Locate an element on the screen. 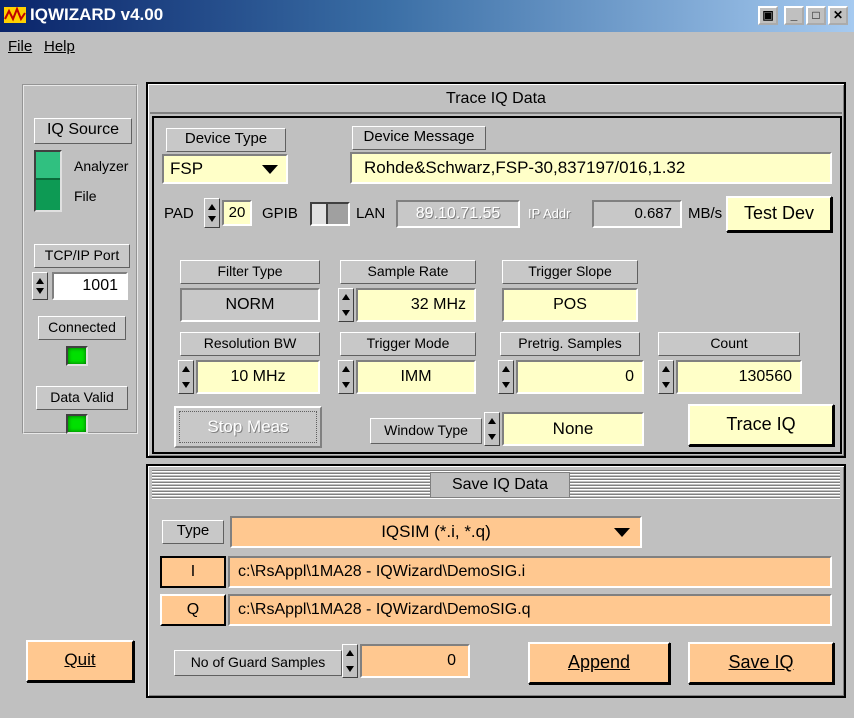 Image resolution: width=854 pixels, height=718 pixels. save-title: Save IQ Data is located at coordinates (500, 485).